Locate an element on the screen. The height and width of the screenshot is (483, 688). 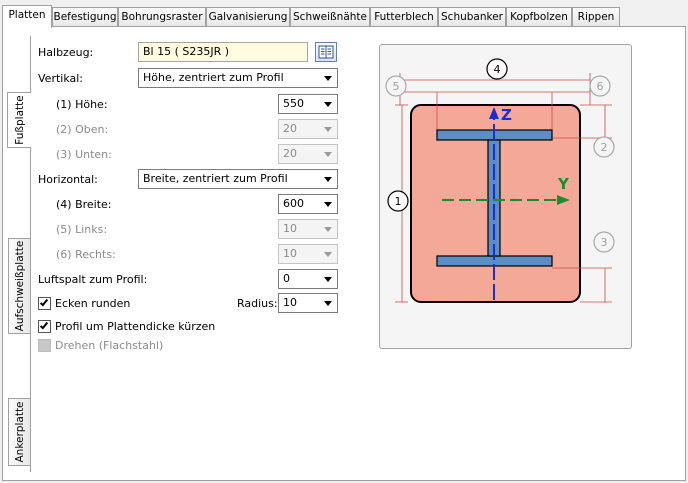
unten-value: 20 is located at coordinates (290, 153).